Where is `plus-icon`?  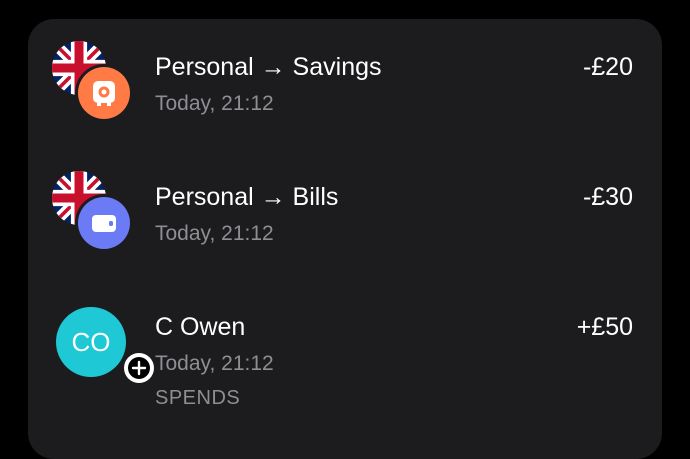
plus-icon is located at coordinates (139, 368).